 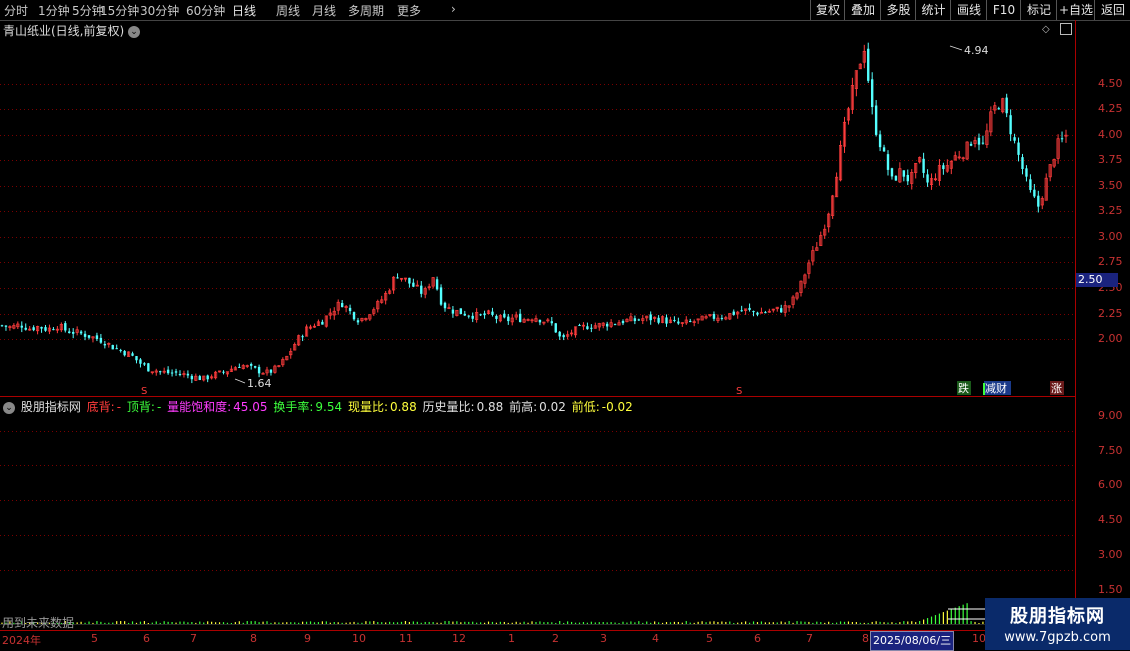 I want to click on period-tab-4: 30分钟, so click(x=159, y=10).